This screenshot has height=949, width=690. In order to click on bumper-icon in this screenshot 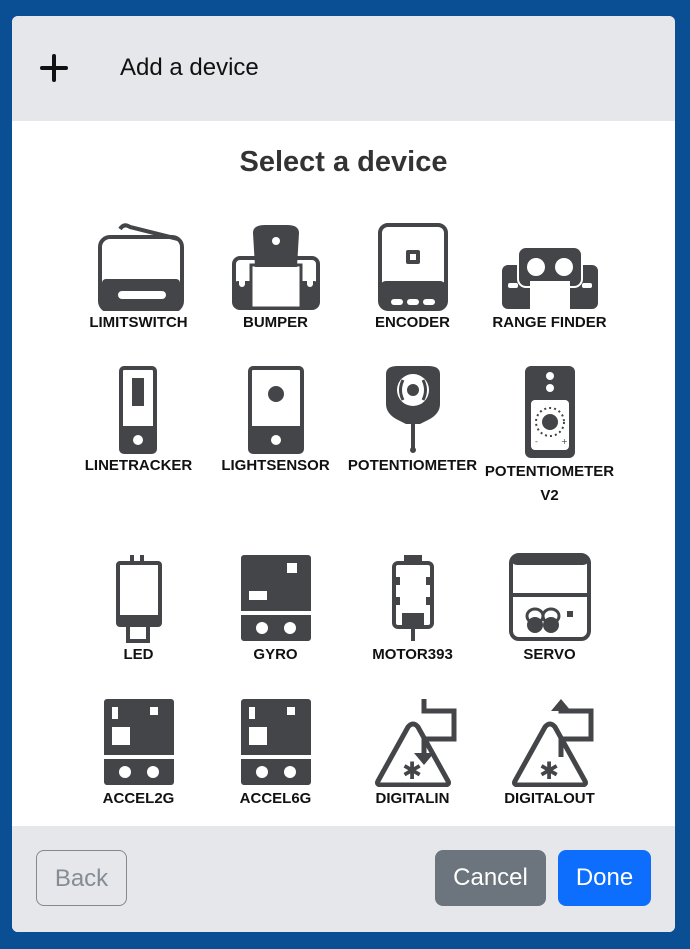, I will do `click(275, 267)`.